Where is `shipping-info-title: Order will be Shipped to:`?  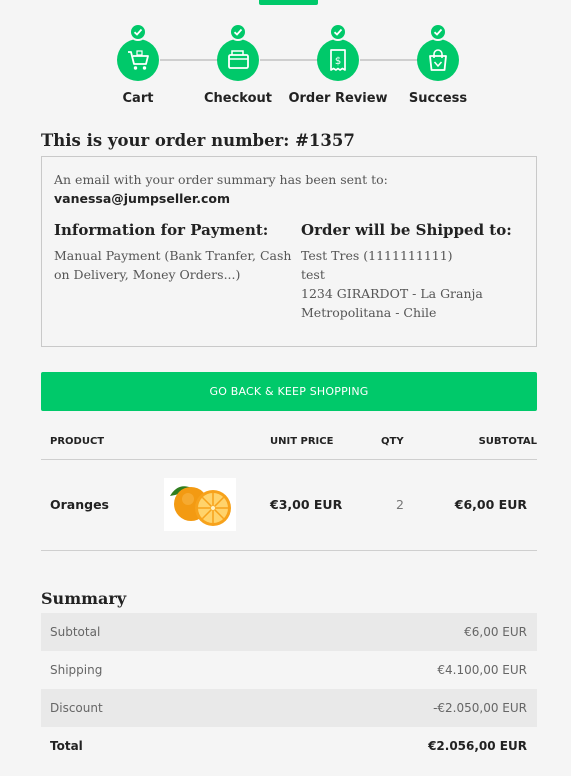
shipping-info-title: Order will be Shipped to: is located at coordinates (406, 230).